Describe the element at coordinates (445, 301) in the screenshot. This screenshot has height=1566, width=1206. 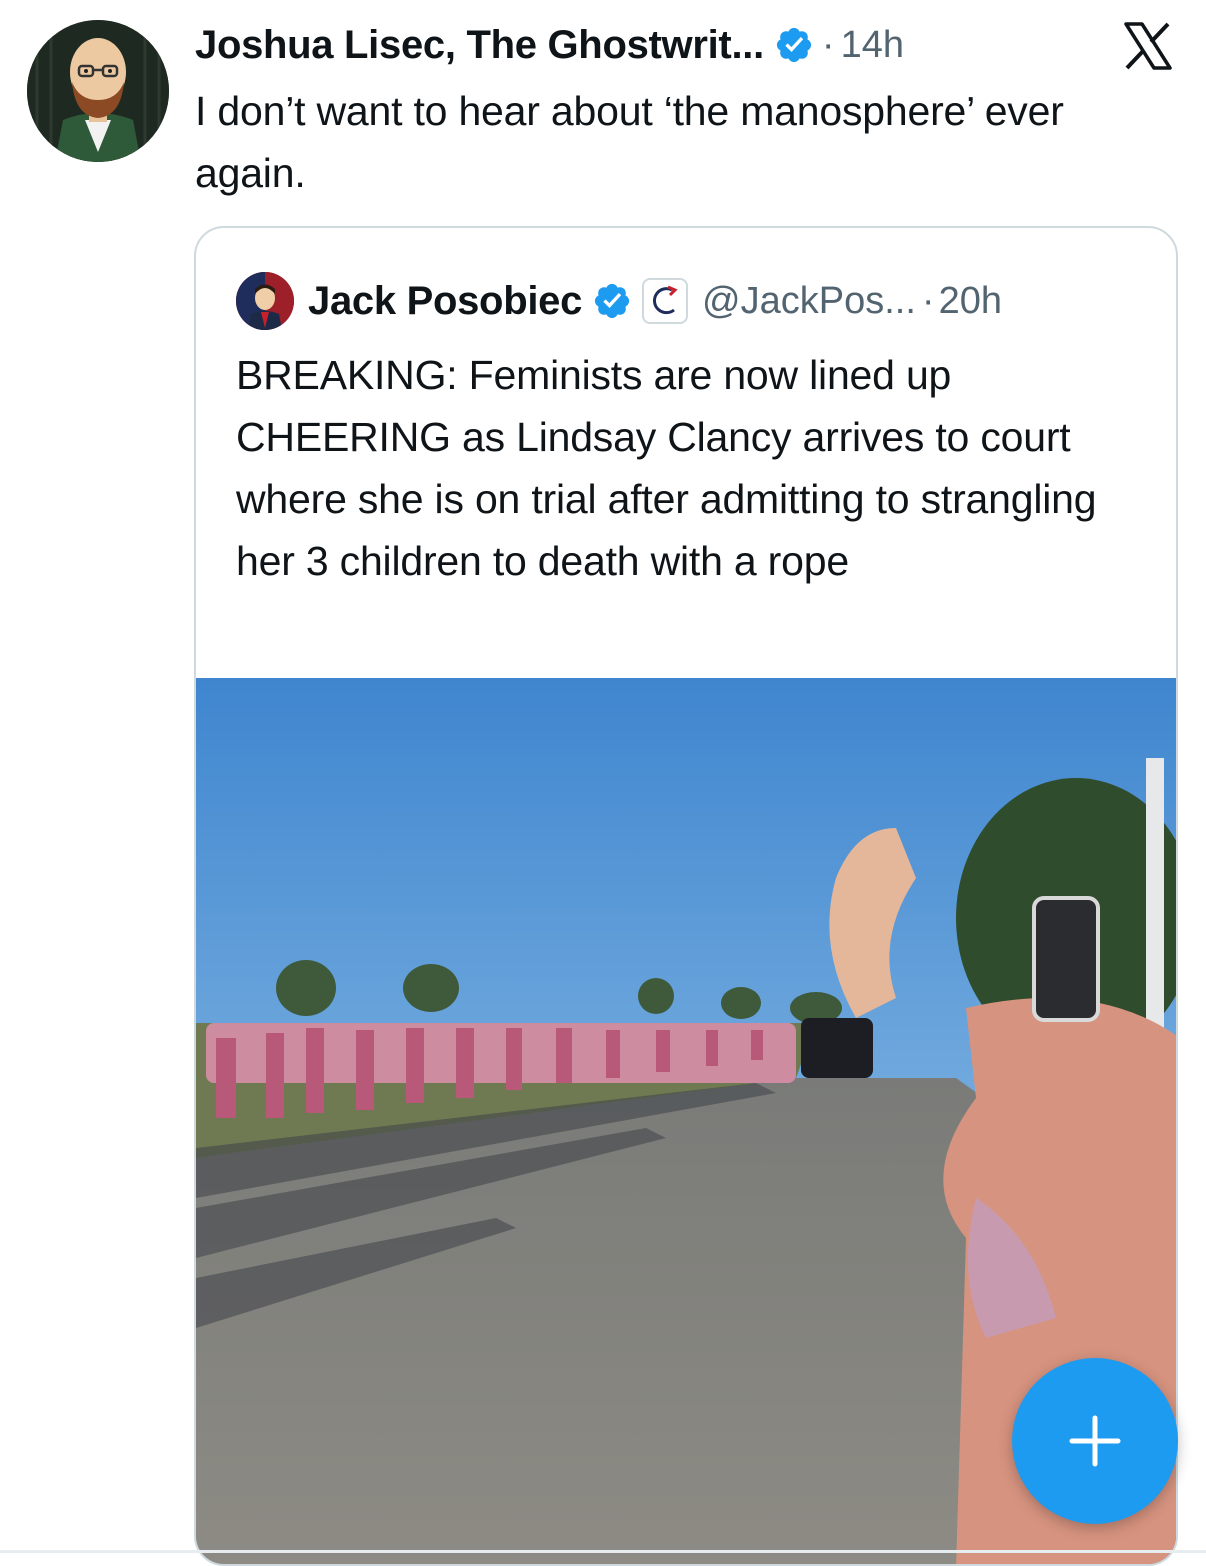
I see `quoted-author-name: Jack Posobiec` at that location.